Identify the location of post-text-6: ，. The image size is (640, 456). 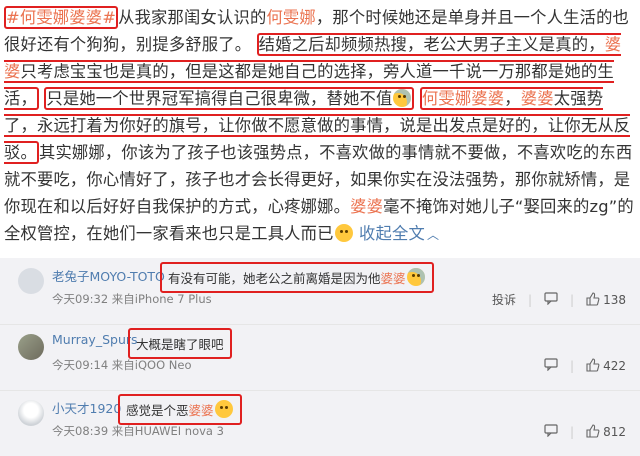
(512, 98).